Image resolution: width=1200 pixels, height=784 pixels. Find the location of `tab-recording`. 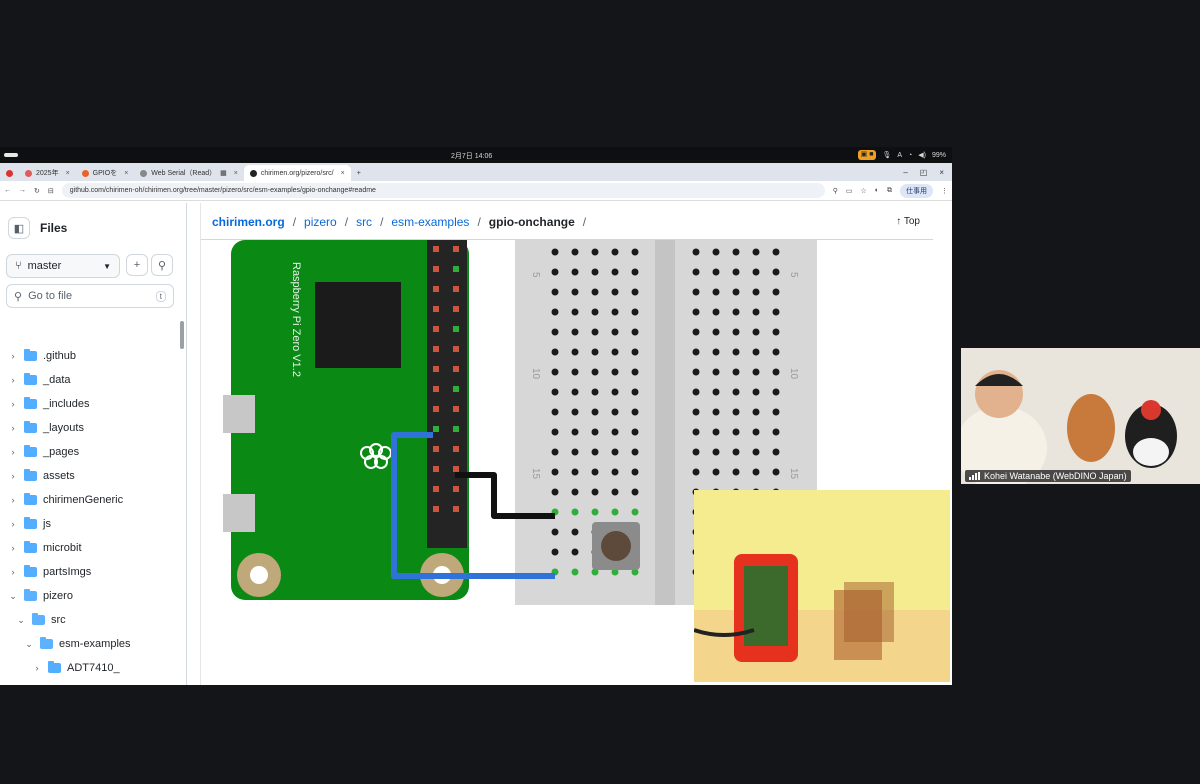

tab-recording is located at coordinates (9, 173).